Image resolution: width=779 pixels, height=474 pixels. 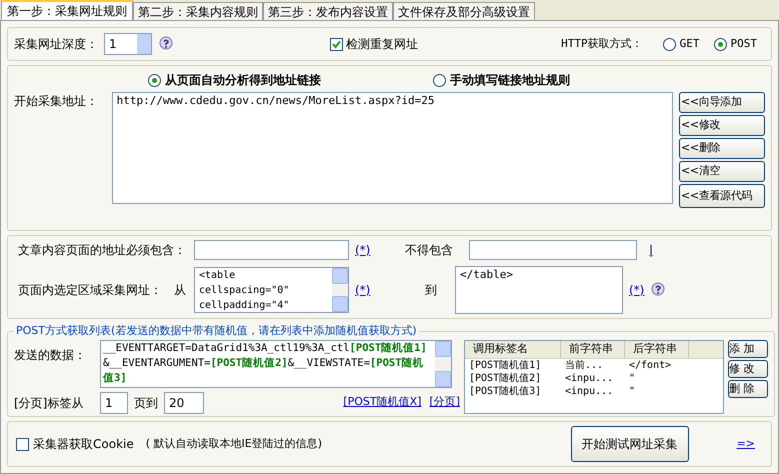 What do you see at coordinates (690, 44) in the screenshot?
I see `radio-label: GET` at bounding box center [690, 44].